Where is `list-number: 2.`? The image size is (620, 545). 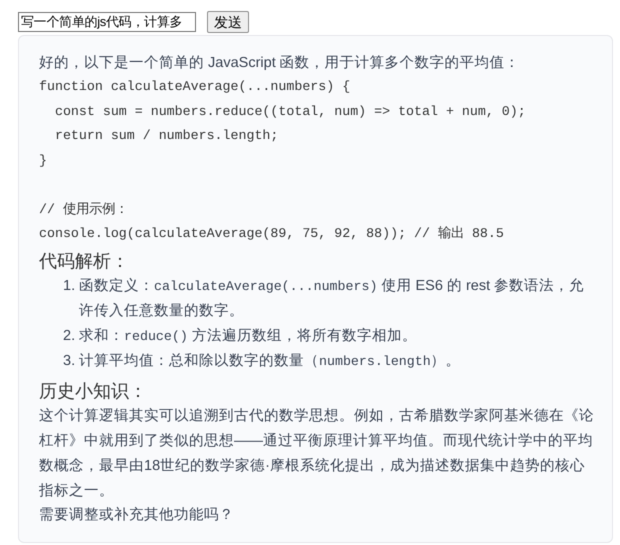 list-number: 2. is located at coordinates (69, 336).